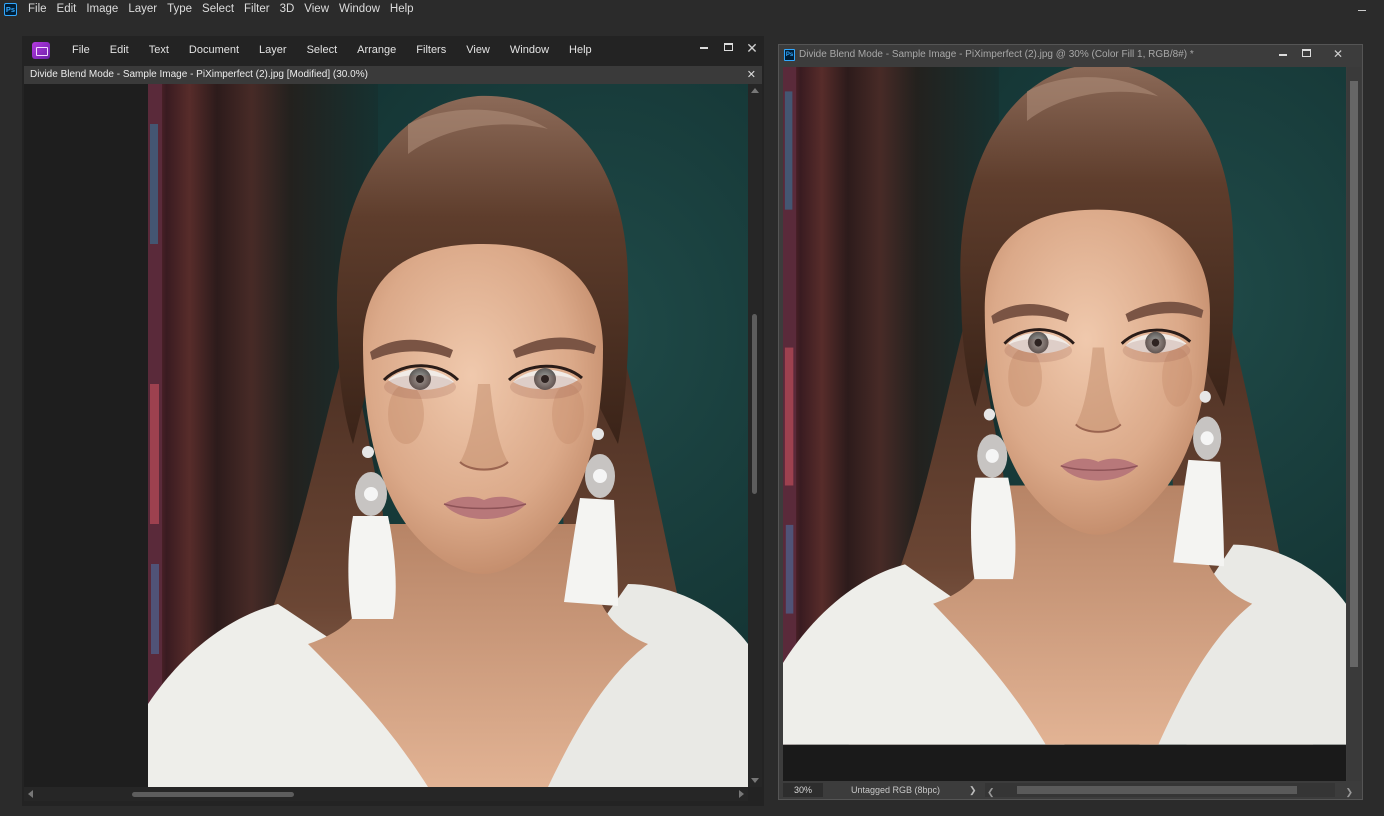 The image size is (1384, 816). What do you see at coordinates (214, 50) in the screenshot?
I see `aff-menu-document: Document` at bounding box center [214, 50].